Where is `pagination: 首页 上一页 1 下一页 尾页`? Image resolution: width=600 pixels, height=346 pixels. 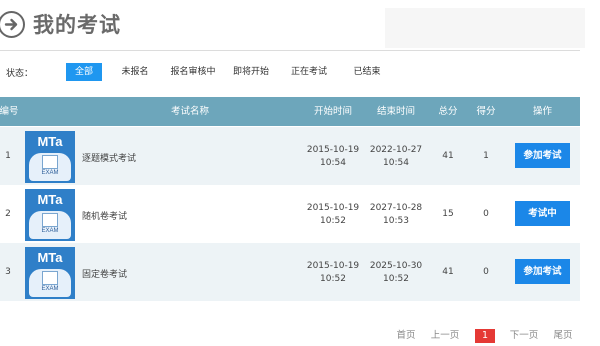 pagination: 首页 上一页 1 下一页 尾页 is located at coordinates (300, 336).